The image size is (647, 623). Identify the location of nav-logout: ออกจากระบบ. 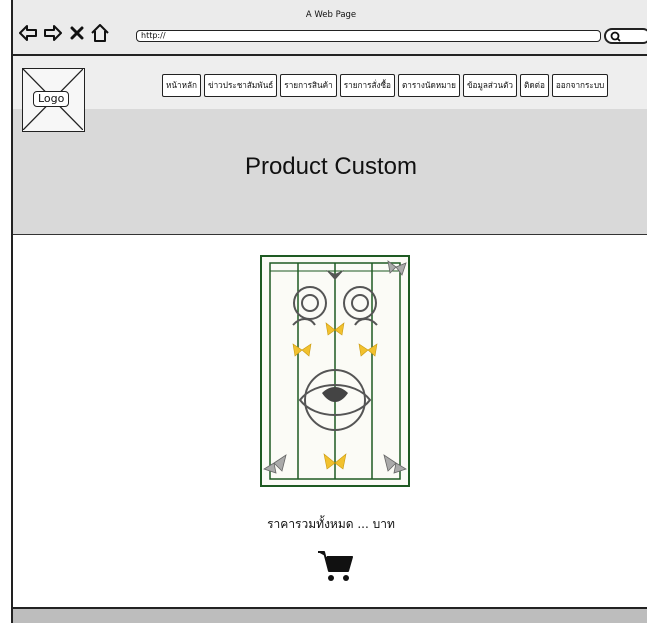
(580, 85).